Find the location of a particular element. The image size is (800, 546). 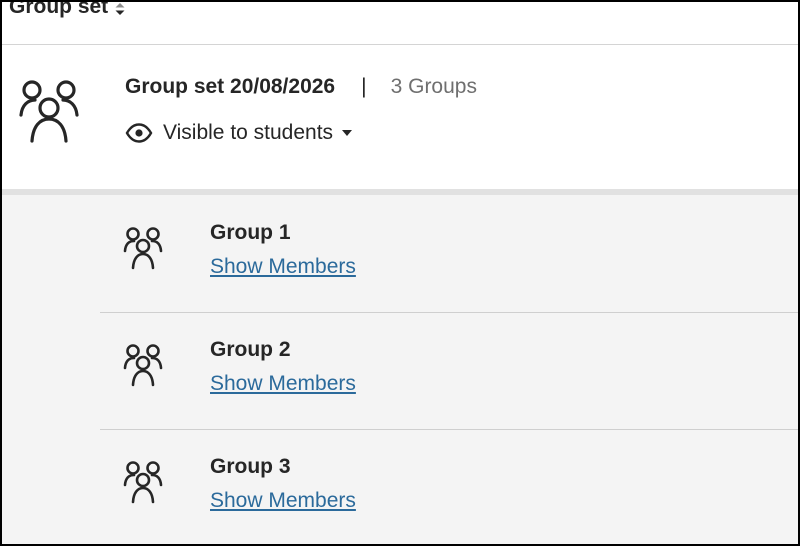

eye-icon is located at coordinates (139, 133).